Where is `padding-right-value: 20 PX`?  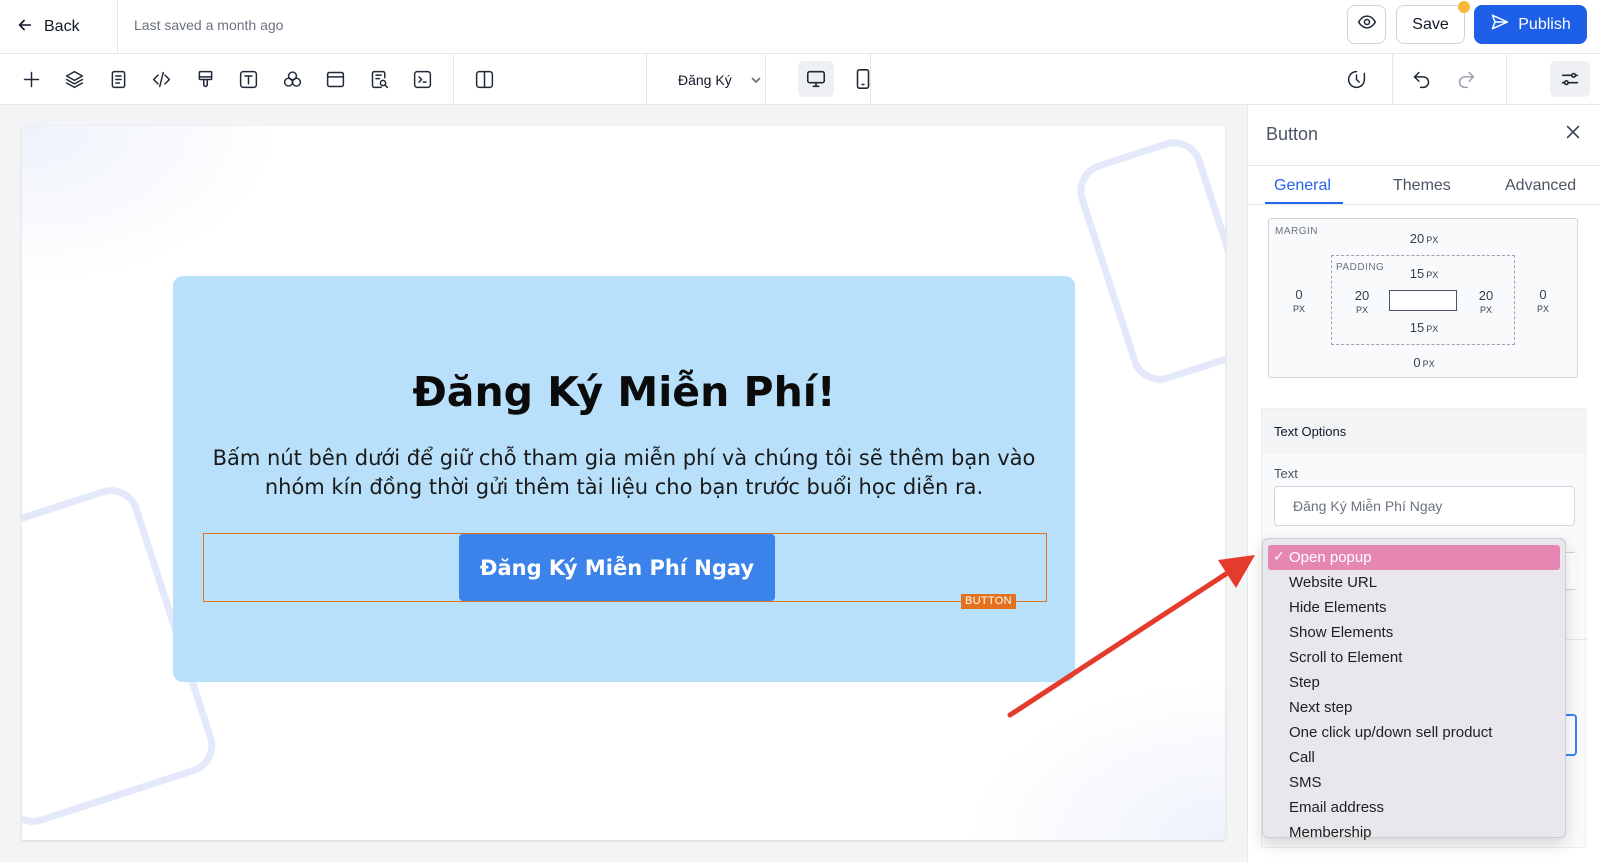
padding-right-value: 20 PX is located at coordinates (1486, 303).